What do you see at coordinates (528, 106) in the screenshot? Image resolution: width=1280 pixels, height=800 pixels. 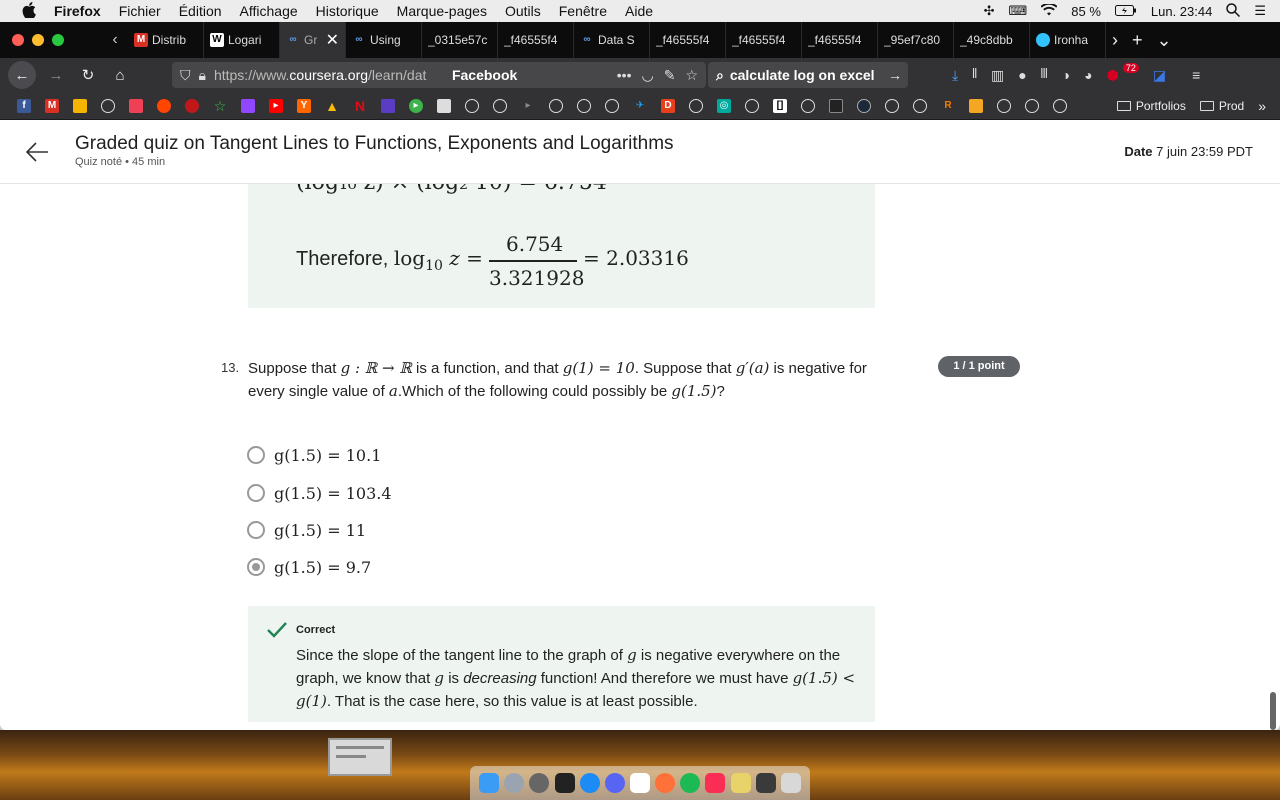 I see `bookmark-arrow: ▸` at bounding box center [528, 106].